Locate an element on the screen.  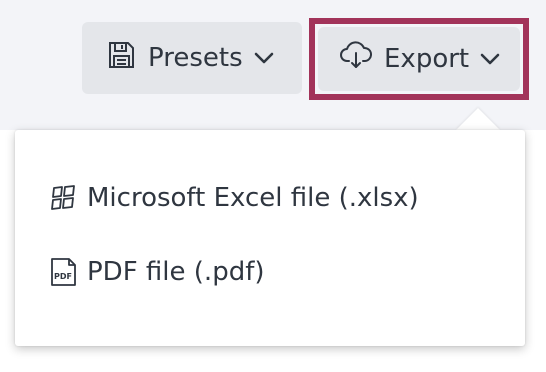
cloud-download-icon is located at coordinates (356, 59).